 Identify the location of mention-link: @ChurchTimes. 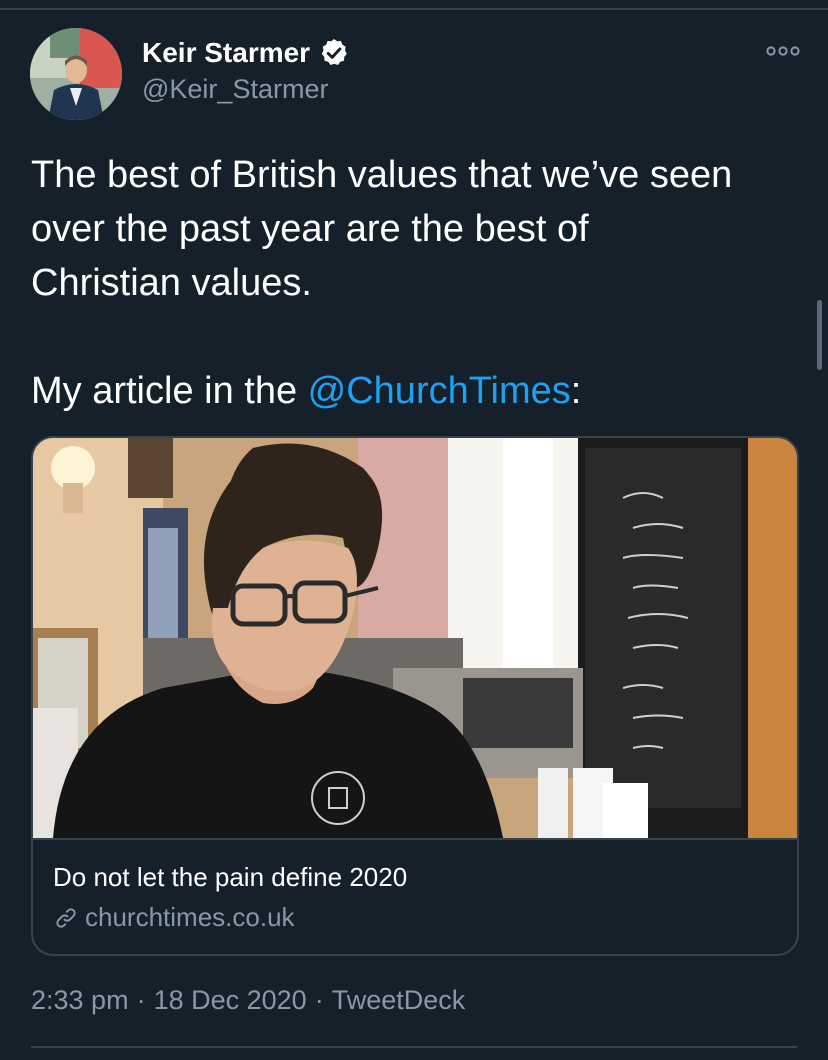
(439, 391).